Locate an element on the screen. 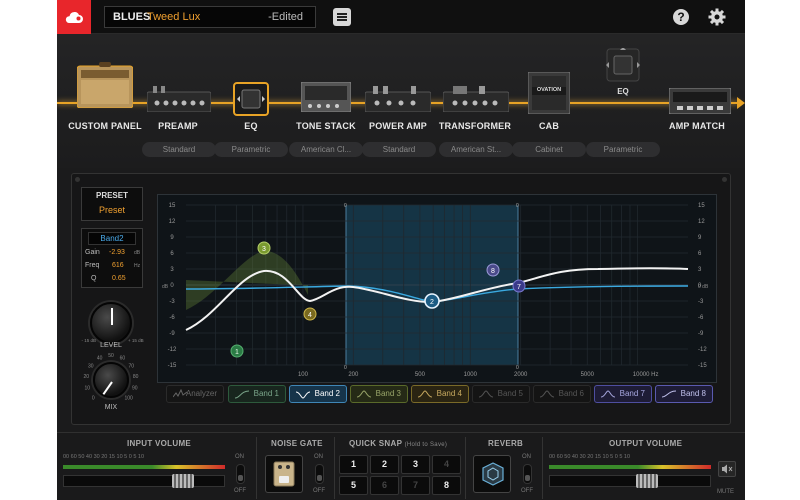 The height and width of the screenshot is (500, 800). chain-label-amp-match: AMP MATCH is located at coordinates (697, 126).